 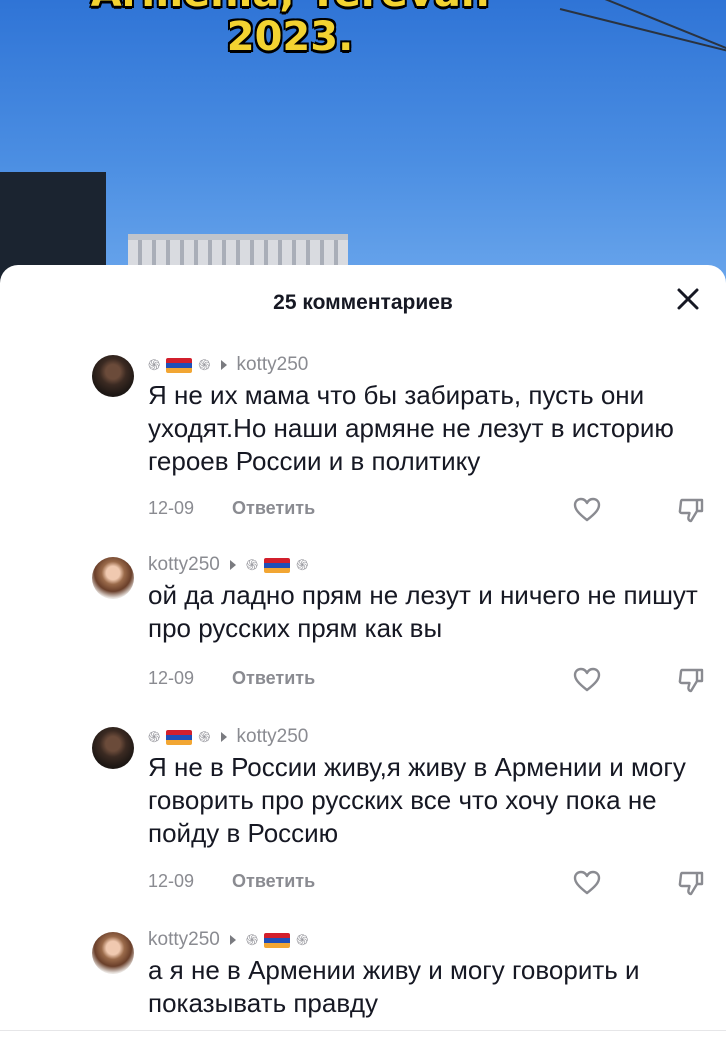 What do you see at coordinates (363, 1030) in the screenshot?
I see `divider` at bounding box center [363, 1030].